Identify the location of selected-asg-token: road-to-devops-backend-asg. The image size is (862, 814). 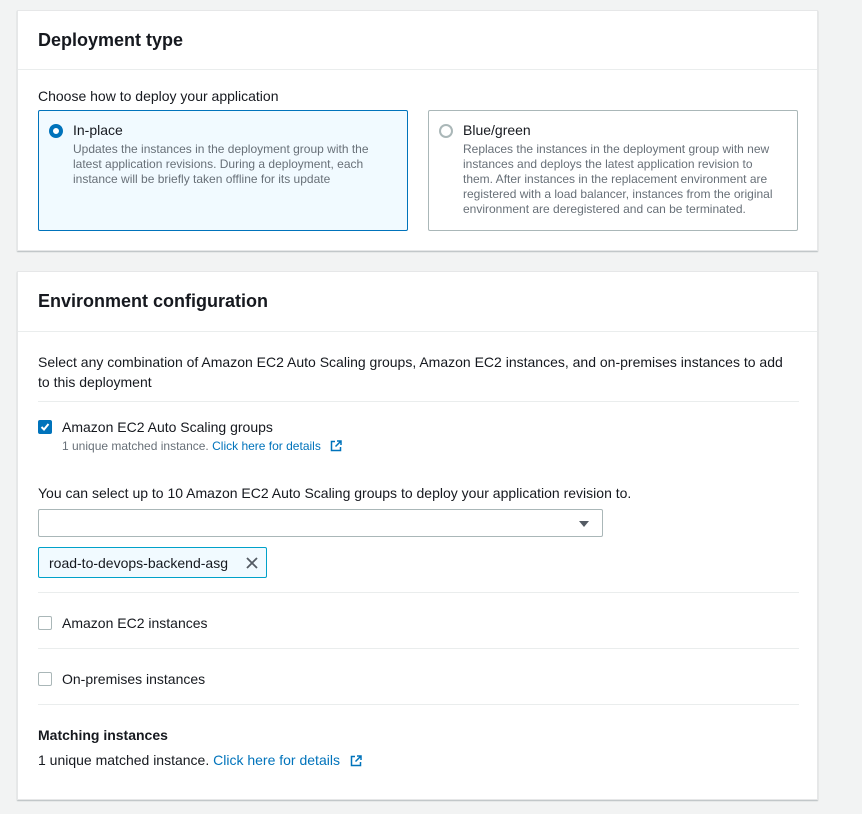
(152, 562).